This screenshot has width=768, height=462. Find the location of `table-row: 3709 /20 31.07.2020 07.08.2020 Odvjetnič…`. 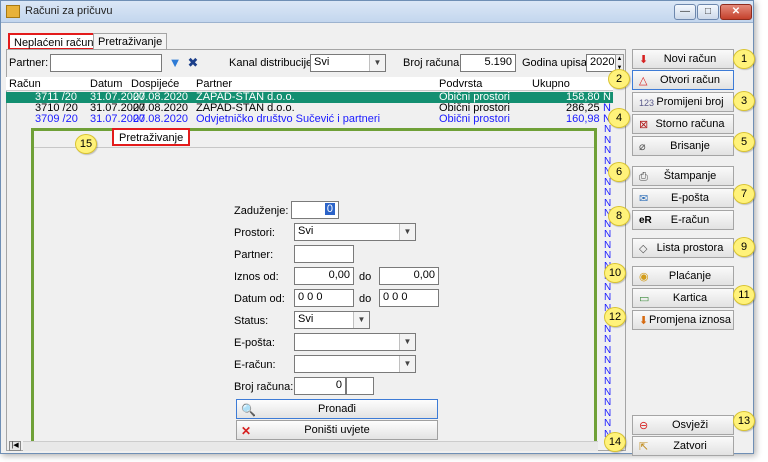

table-row: 3709 /20 31.07.2020 07.08.2020 Odvjetnič… is located at coordinates (309, 119).